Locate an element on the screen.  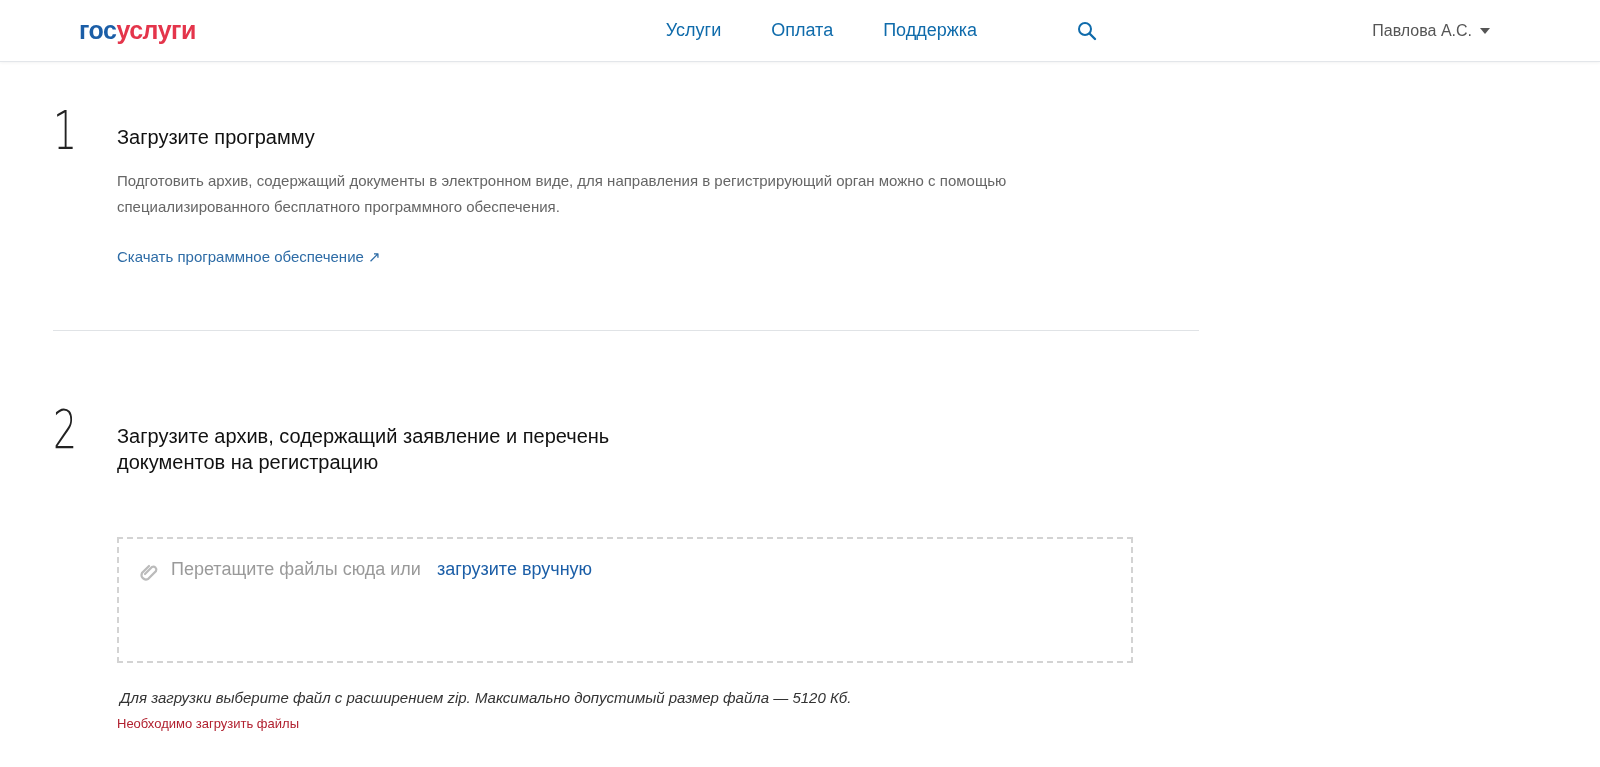
step-number: 1 is located at coordinates (66, 134).